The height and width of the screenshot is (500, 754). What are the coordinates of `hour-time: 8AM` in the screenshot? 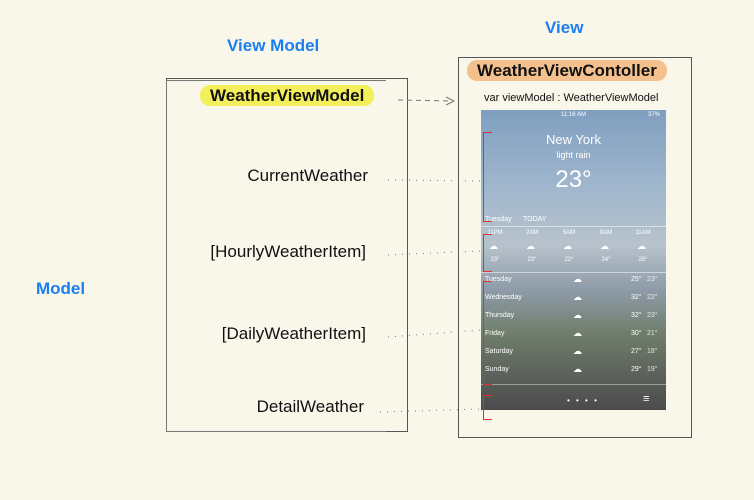 It's located at (606, 233).